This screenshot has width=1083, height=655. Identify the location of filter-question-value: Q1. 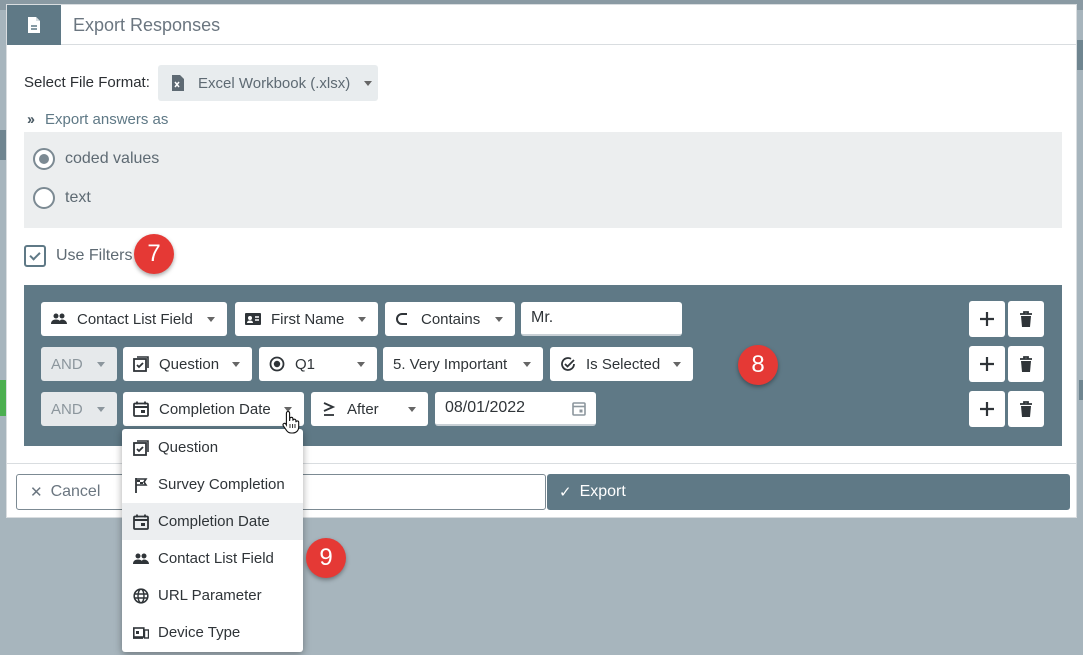
(305, 364).